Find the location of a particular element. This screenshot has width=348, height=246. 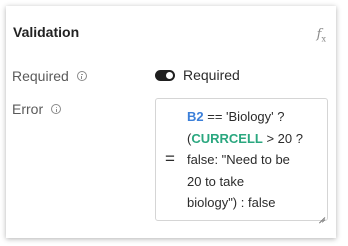

toggle-knob is located at coordinates (169, 75).